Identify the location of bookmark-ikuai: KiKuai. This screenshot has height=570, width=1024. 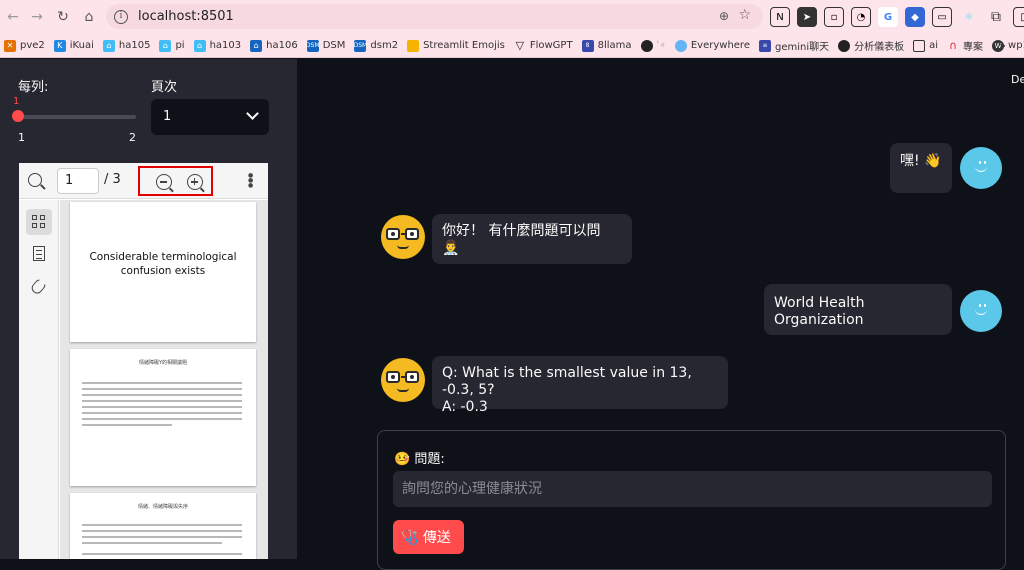
(73, 45).